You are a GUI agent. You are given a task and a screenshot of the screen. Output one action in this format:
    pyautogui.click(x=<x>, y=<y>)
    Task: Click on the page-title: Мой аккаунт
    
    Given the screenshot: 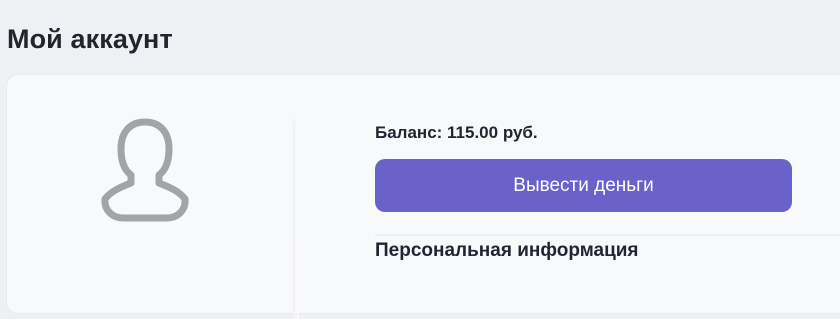 What is the action you would take?
    pyautogui.click(x=90, y=39)
    